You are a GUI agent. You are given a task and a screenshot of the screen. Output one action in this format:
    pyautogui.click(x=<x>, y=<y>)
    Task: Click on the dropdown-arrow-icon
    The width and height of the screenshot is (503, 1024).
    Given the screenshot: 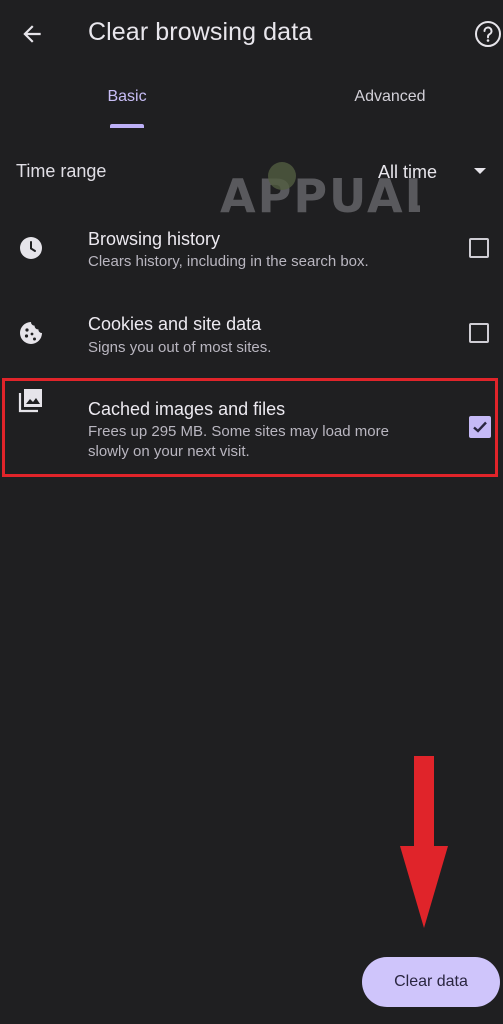 What is the action you would take?
    pyautogui.click(x=480, y=171)
    